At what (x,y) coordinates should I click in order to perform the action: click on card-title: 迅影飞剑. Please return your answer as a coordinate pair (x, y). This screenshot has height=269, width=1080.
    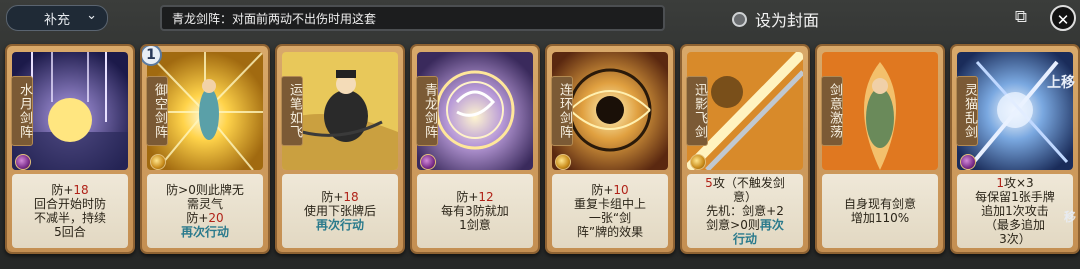
    Looking at the image, I should click on (697, 111).